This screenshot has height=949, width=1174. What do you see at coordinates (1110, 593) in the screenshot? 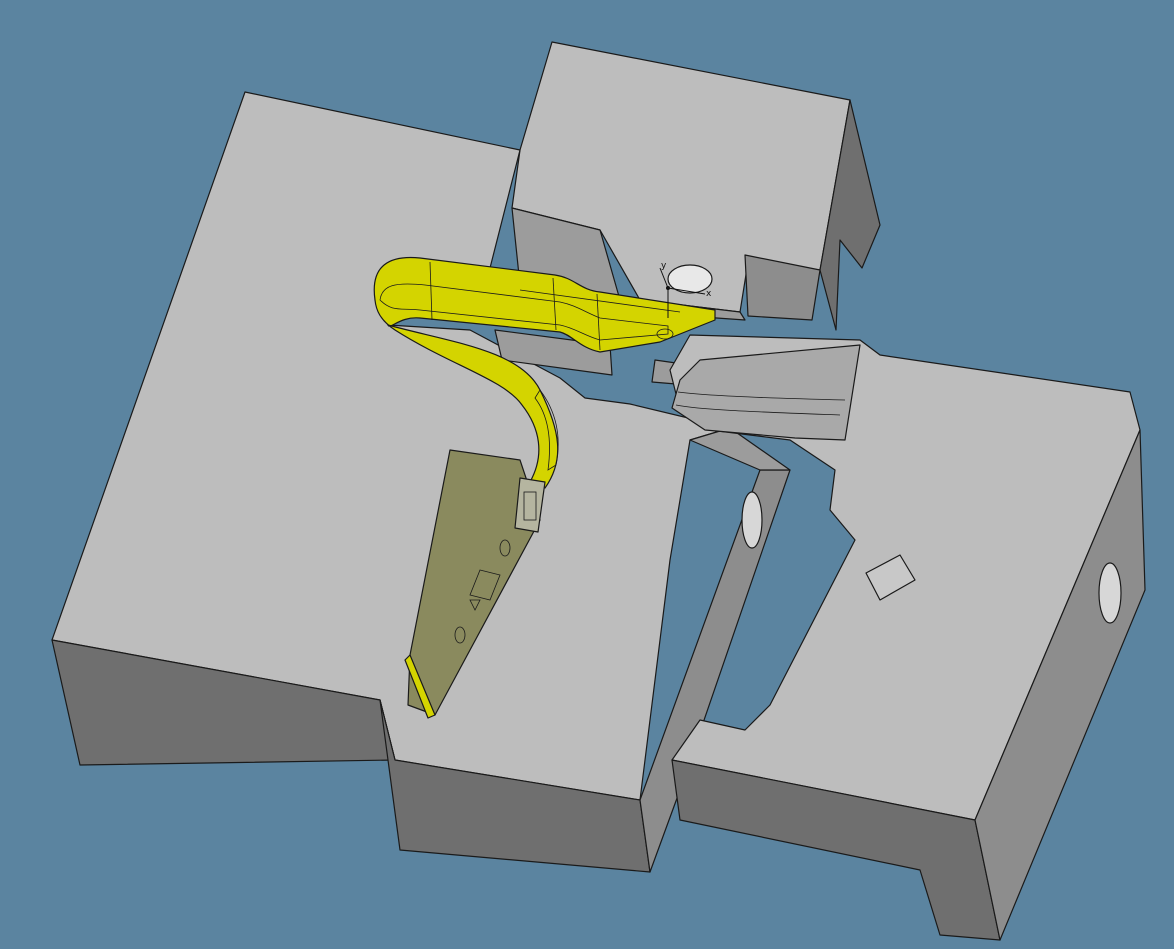
I see `right-block-side-hole-icon` at bounding box center [1110, 593].